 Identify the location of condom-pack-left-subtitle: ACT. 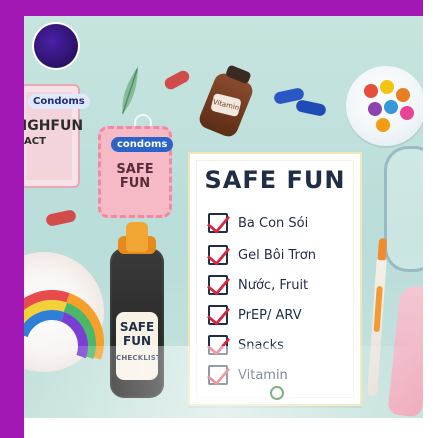
(35, 141).